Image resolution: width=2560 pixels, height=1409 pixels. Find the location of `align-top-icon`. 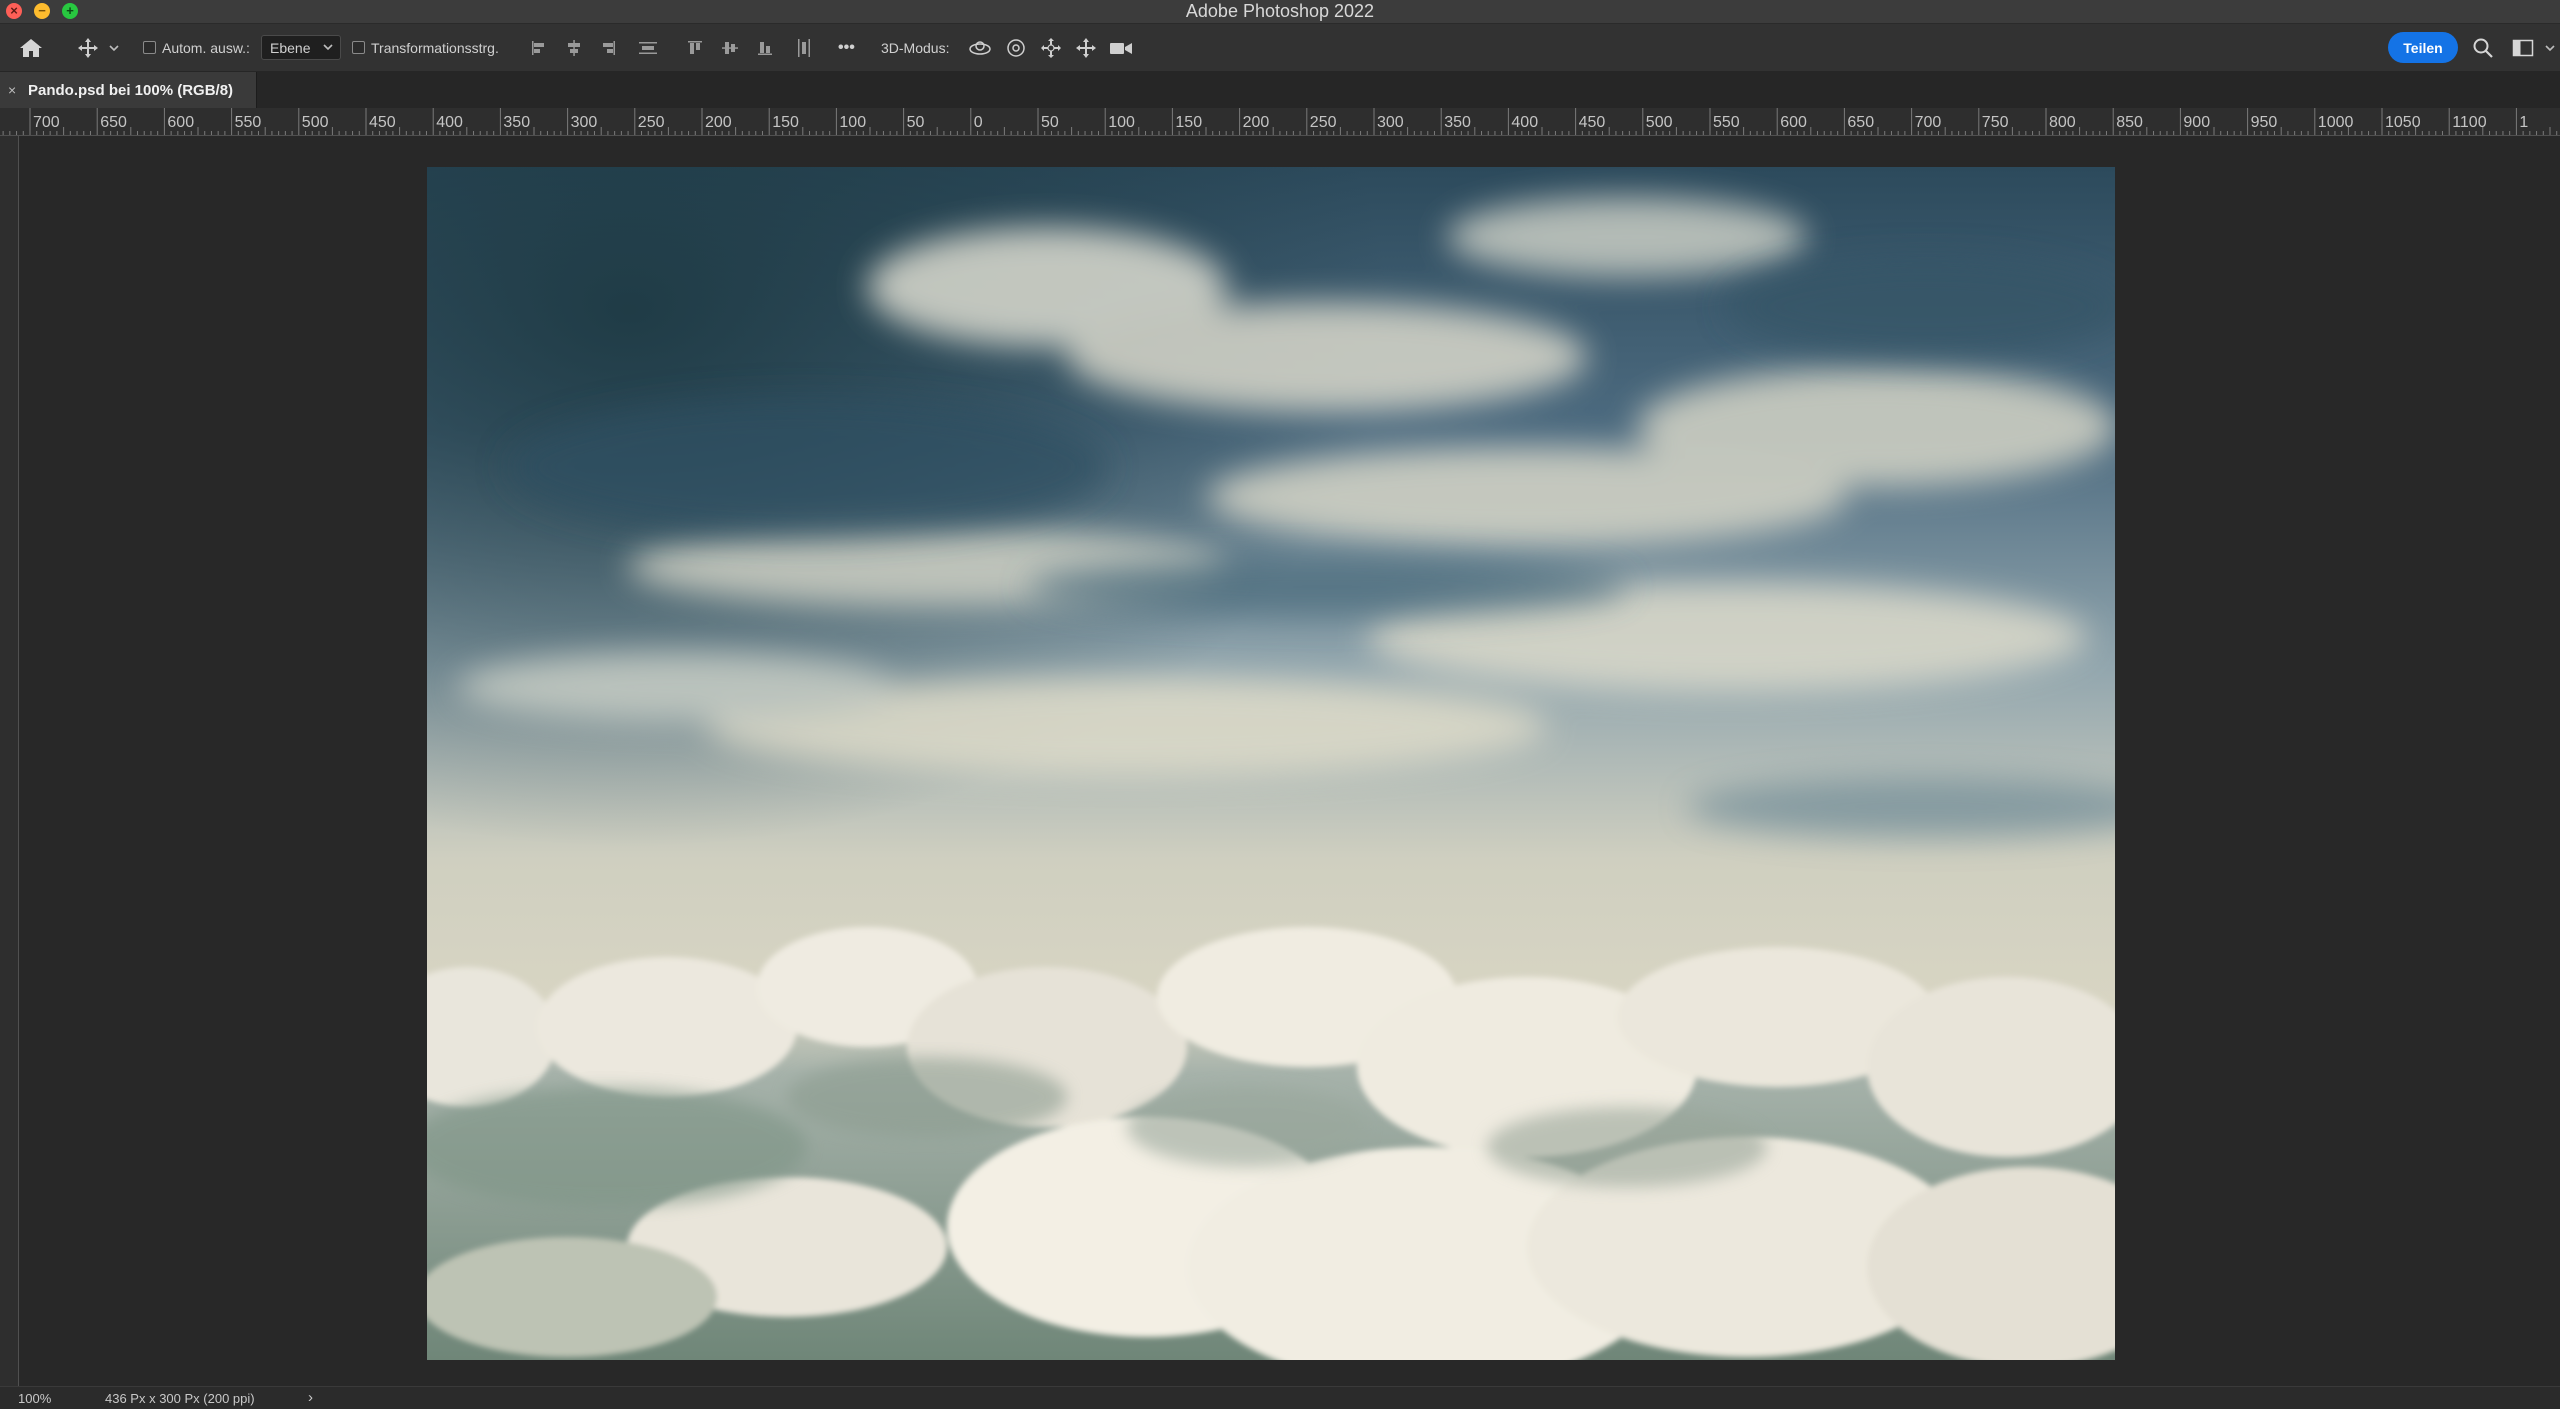

align-top-icon is located at coordinates (695, 47).